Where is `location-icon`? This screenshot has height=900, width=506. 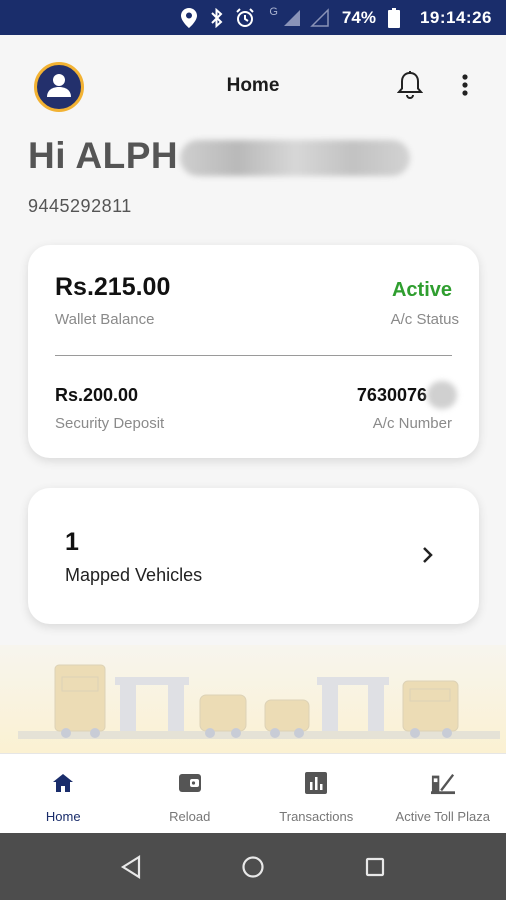
location-icon is located at coordinates (189, 17).